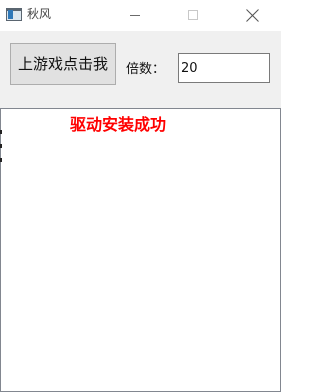 This screenshot has height=392, width=320. I want to click on multiplier-input, so click(224, 68).